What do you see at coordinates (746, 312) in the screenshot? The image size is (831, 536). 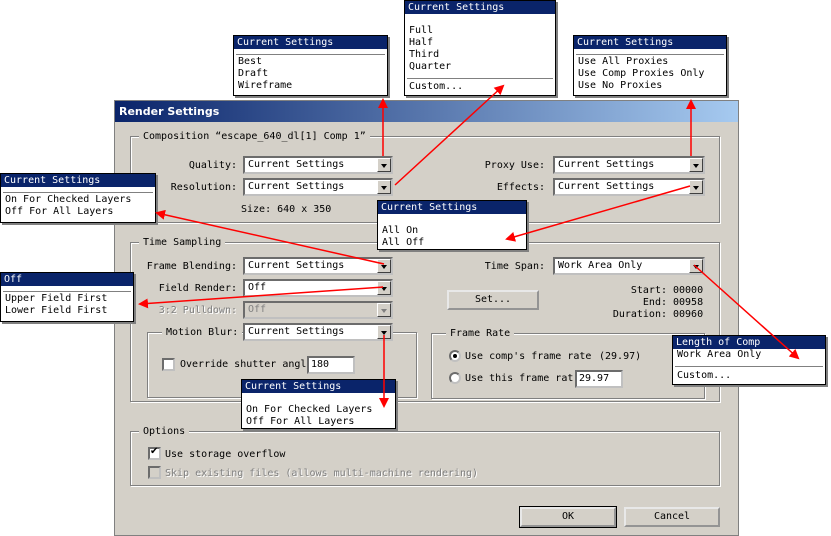 I see `time-span-arrow` at bounding box center [746, 312].